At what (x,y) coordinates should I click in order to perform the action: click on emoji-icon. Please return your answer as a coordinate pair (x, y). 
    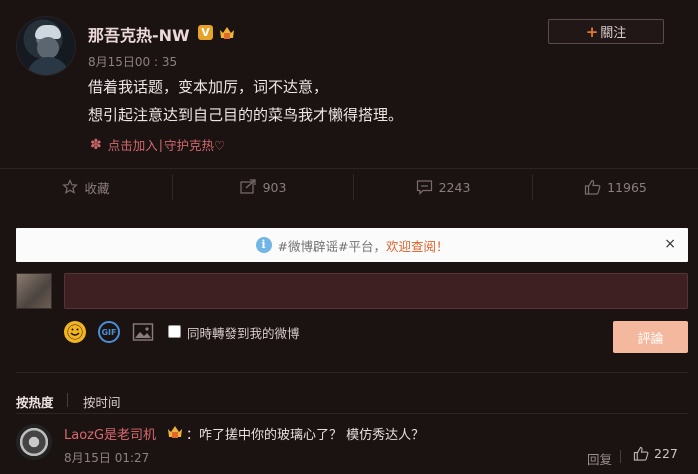
    Looking at the image, I should click on (75, 332).